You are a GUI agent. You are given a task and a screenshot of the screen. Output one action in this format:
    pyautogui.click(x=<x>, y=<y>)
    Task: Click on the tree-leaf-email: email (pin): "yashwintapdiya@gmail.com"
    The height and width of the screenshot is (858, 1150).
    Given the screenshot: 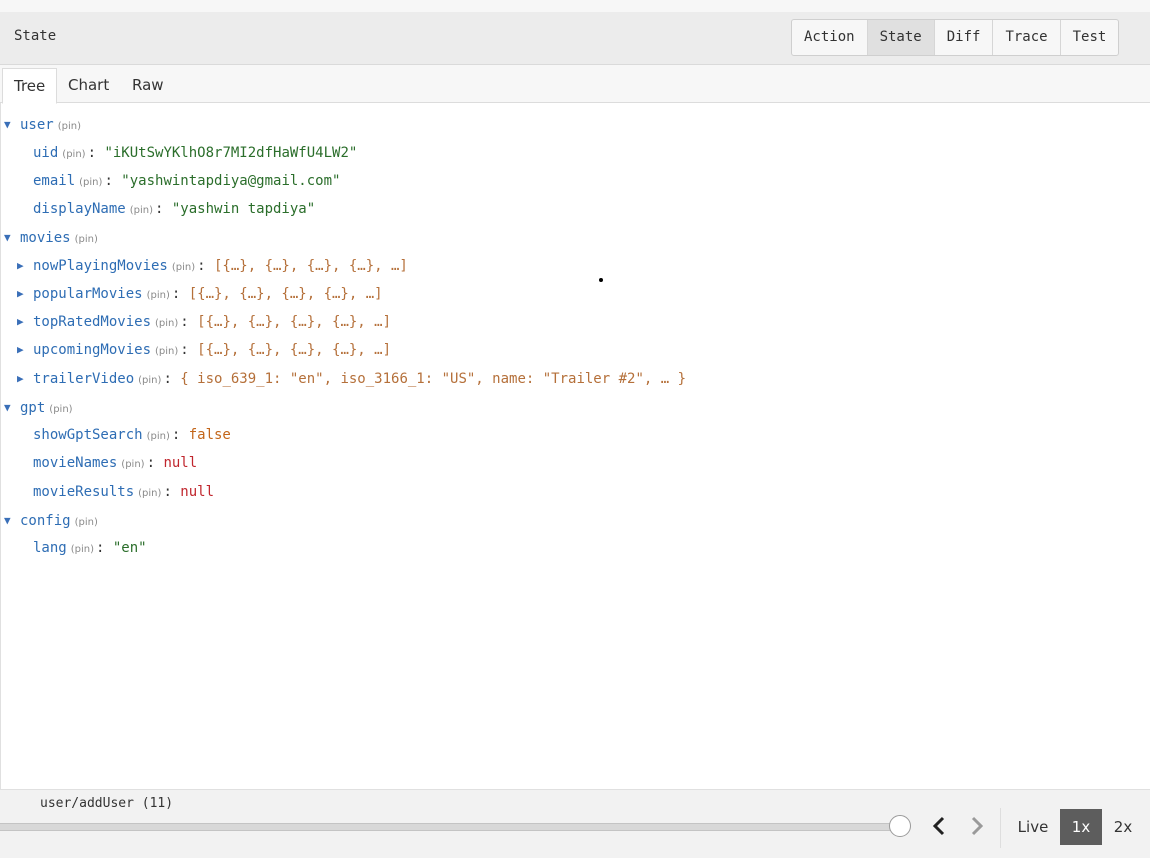 What is the action you would take?
    pyautogui.click(x=187, y=181)
    